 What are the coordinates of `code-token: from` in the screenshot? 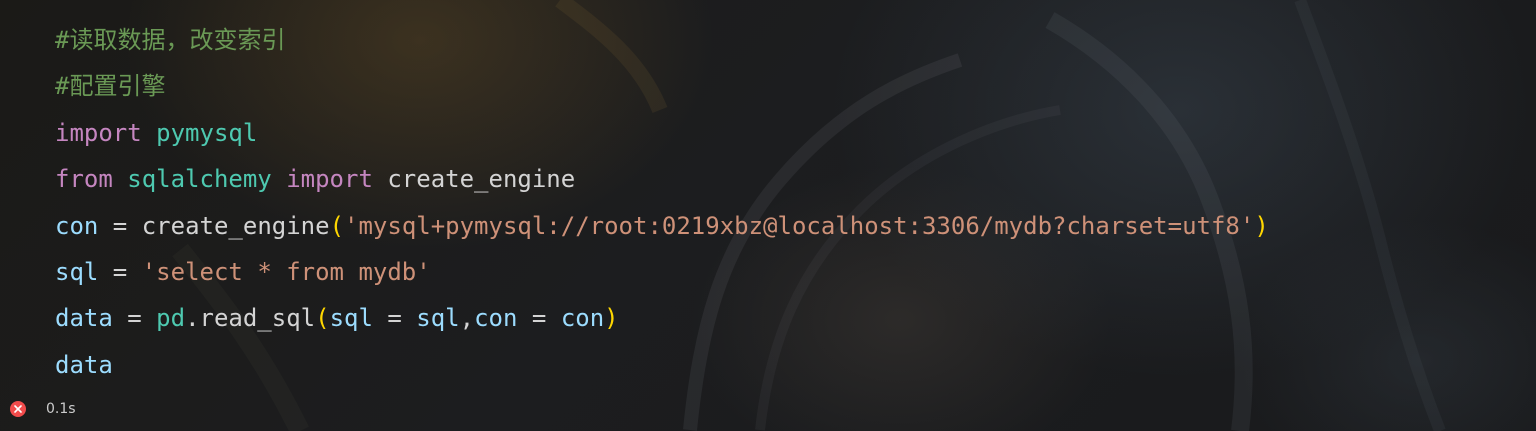 It's located at (84, 179).